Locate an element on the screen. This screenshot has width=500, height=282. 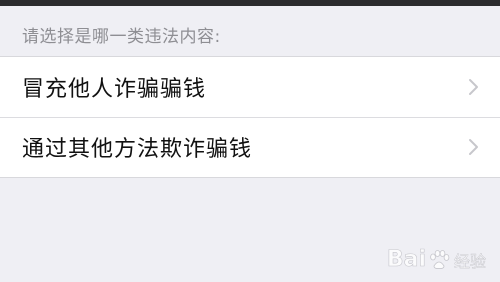
section-header: 请选择是哪一类违法内容: is located at coordinates (121, 37).